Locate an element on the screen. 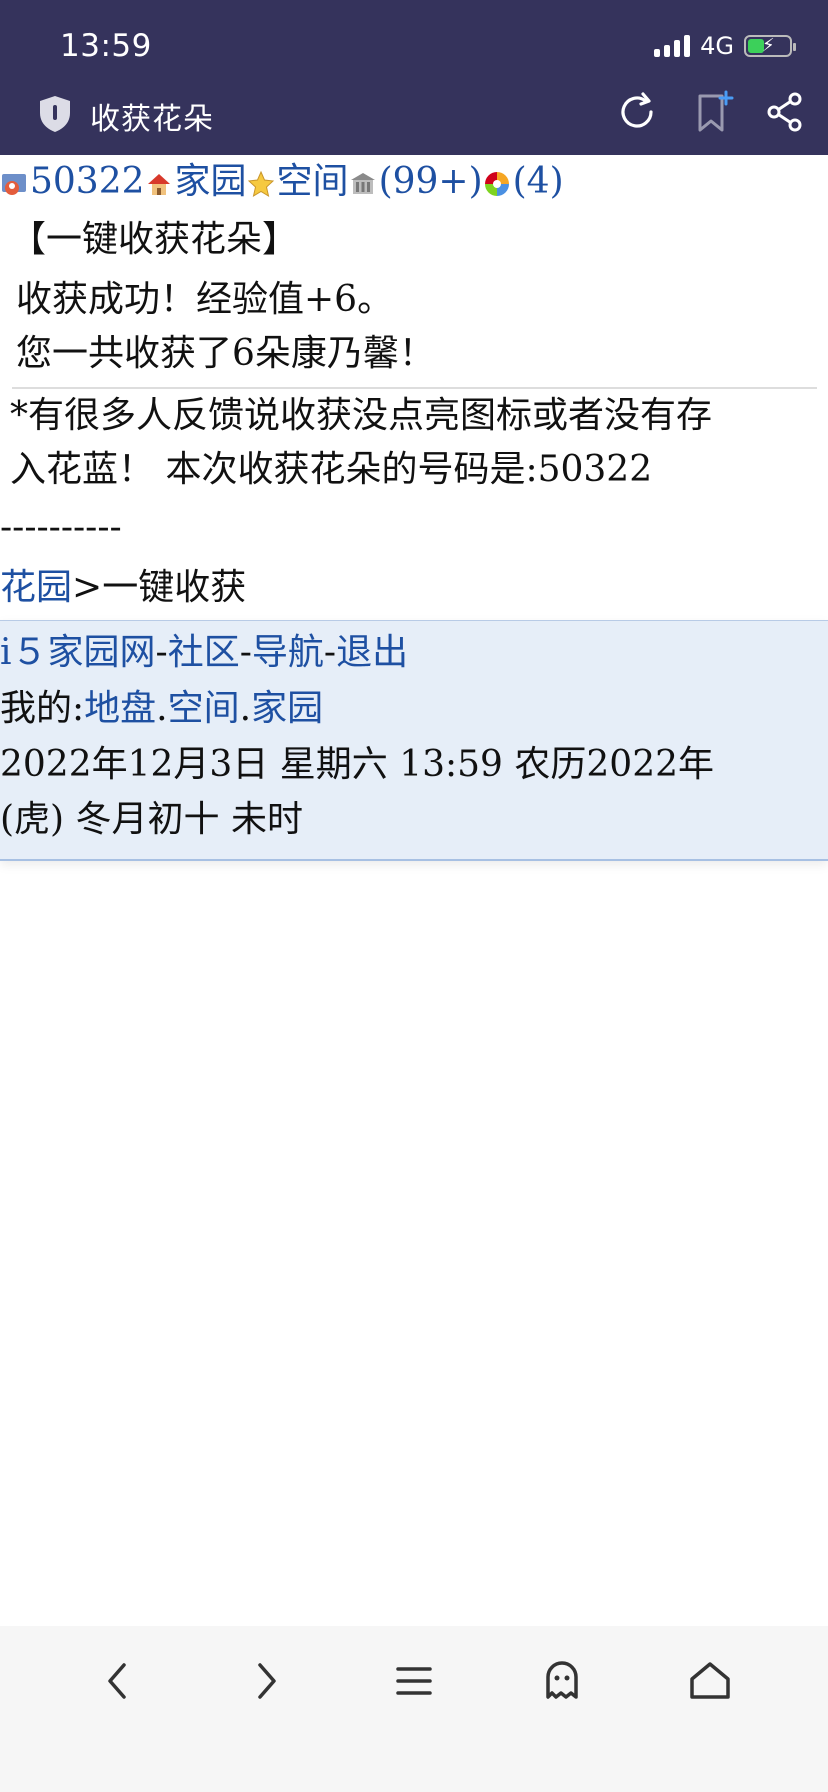 Image resolution: width=828 pixels, height=1792 pixels. menu-icon is located at coordinates (414, 1681).